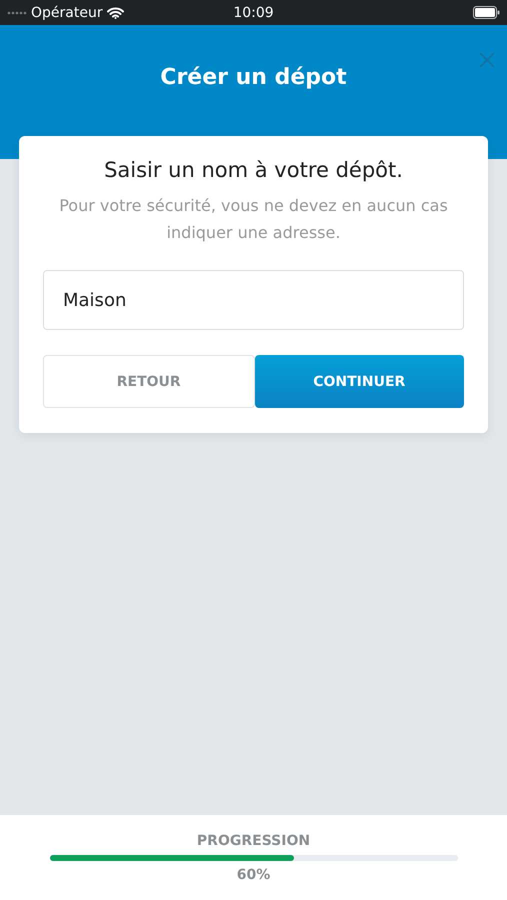 Image resolution: width=507 pixels, height=900 pixels. Describe the element at coordinates (253, 219) in the screenshot. I see `card-description: Pour votre sécurité, vous ne devez en aucun cas indiquer une adresse.` at that location.